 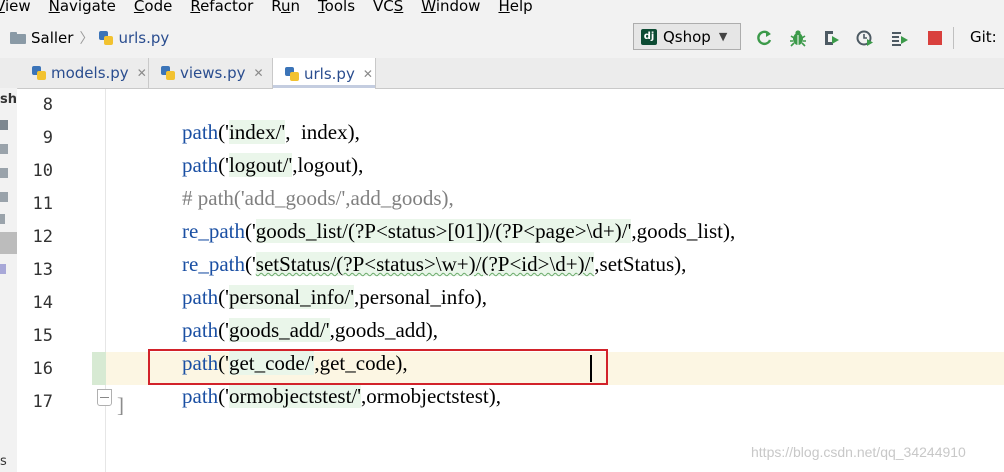 What do you see at coordinates (120, 405) in the screenshot?
I see `closing-bracket: ]` at bounding box center [120, 405].